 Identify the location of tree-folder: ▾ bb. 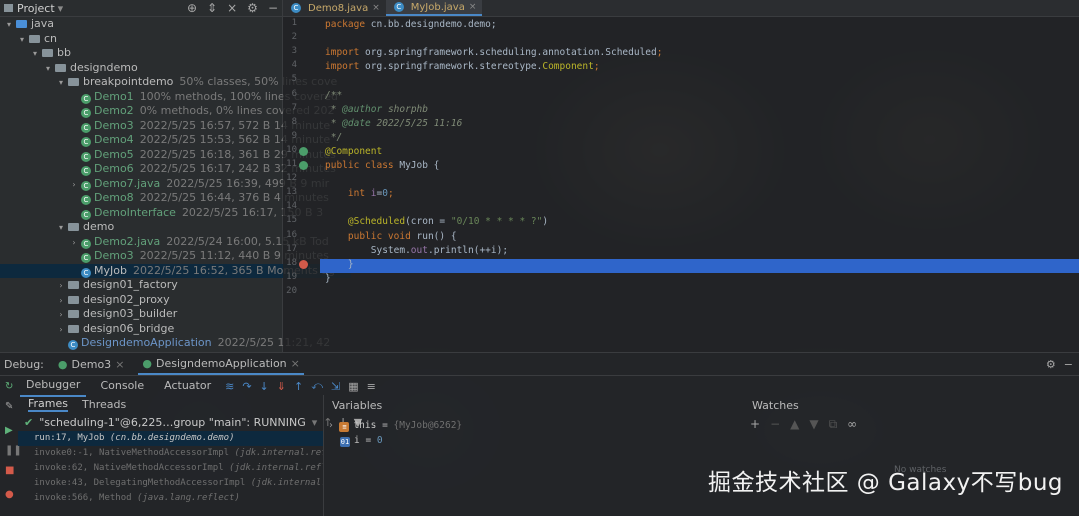
(156, 53).